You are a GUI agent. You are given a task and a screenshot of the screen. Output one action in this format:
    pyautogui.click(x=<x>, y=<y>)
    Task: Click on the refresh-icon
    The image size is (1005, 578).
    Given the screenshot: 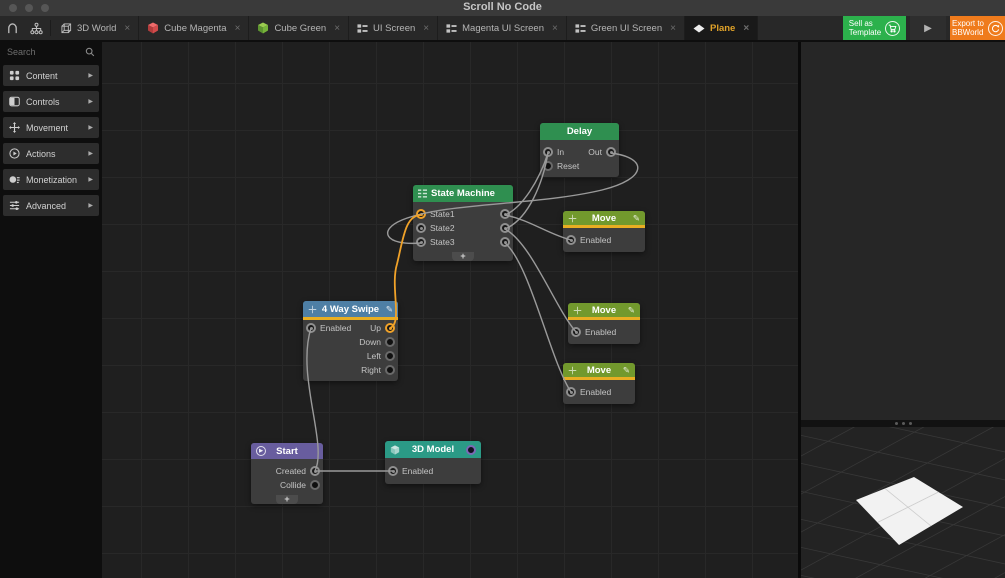 What is the action you would take?
    pyautogui.click(x=995, y=28)
    